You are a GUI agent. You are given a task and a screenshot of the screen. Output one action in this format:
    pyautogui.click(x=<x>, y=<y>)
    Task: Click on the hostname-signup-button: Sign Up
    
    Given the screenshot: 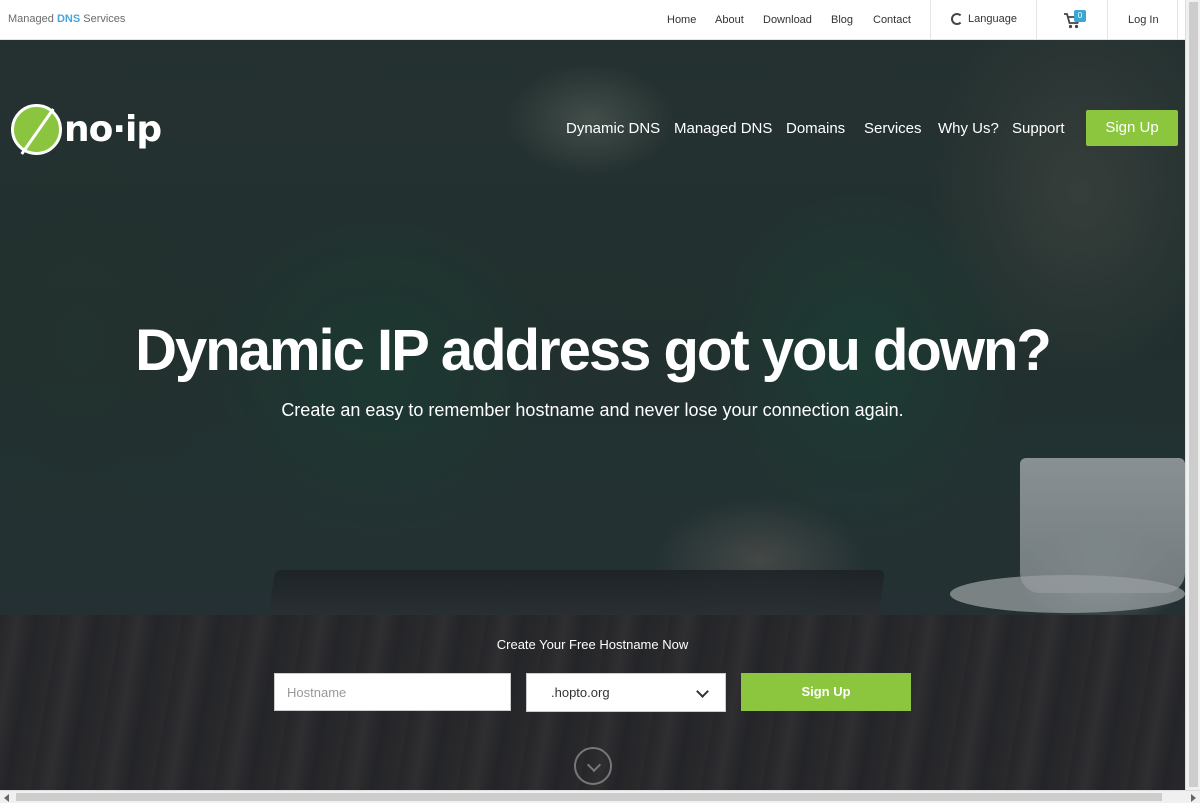 What is the action you would take?
    pyautogui.click(x=826, y=692)
    